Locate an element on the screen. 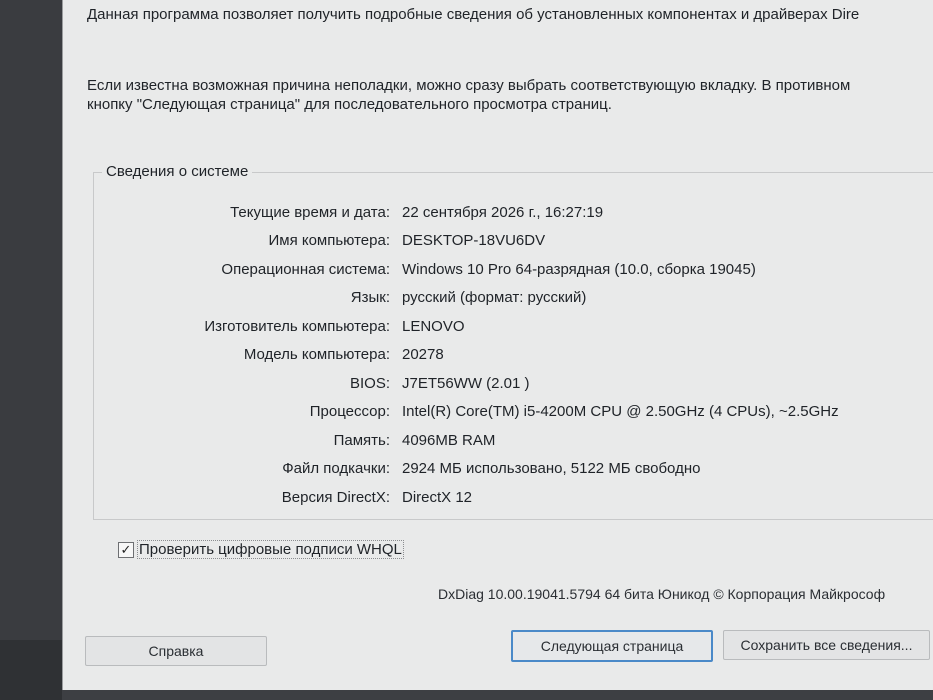 The width and height of the screenshot is (933, 700). window-bottom-edge is located at coordinates (497, 695).